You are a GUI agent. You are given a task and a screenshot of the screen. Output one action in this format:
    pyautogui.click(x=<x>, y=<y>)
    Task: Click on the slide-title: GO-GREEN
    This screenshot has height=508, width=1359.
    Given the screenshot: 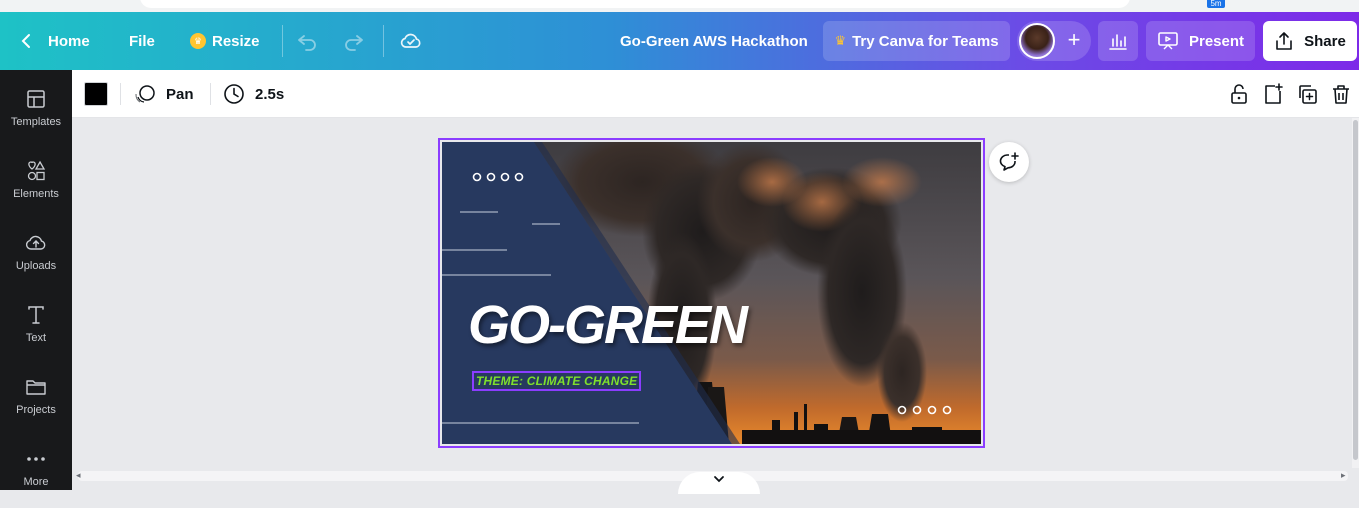 What is the action you would take?
    pyautogui.click(x=608, y=325)
    